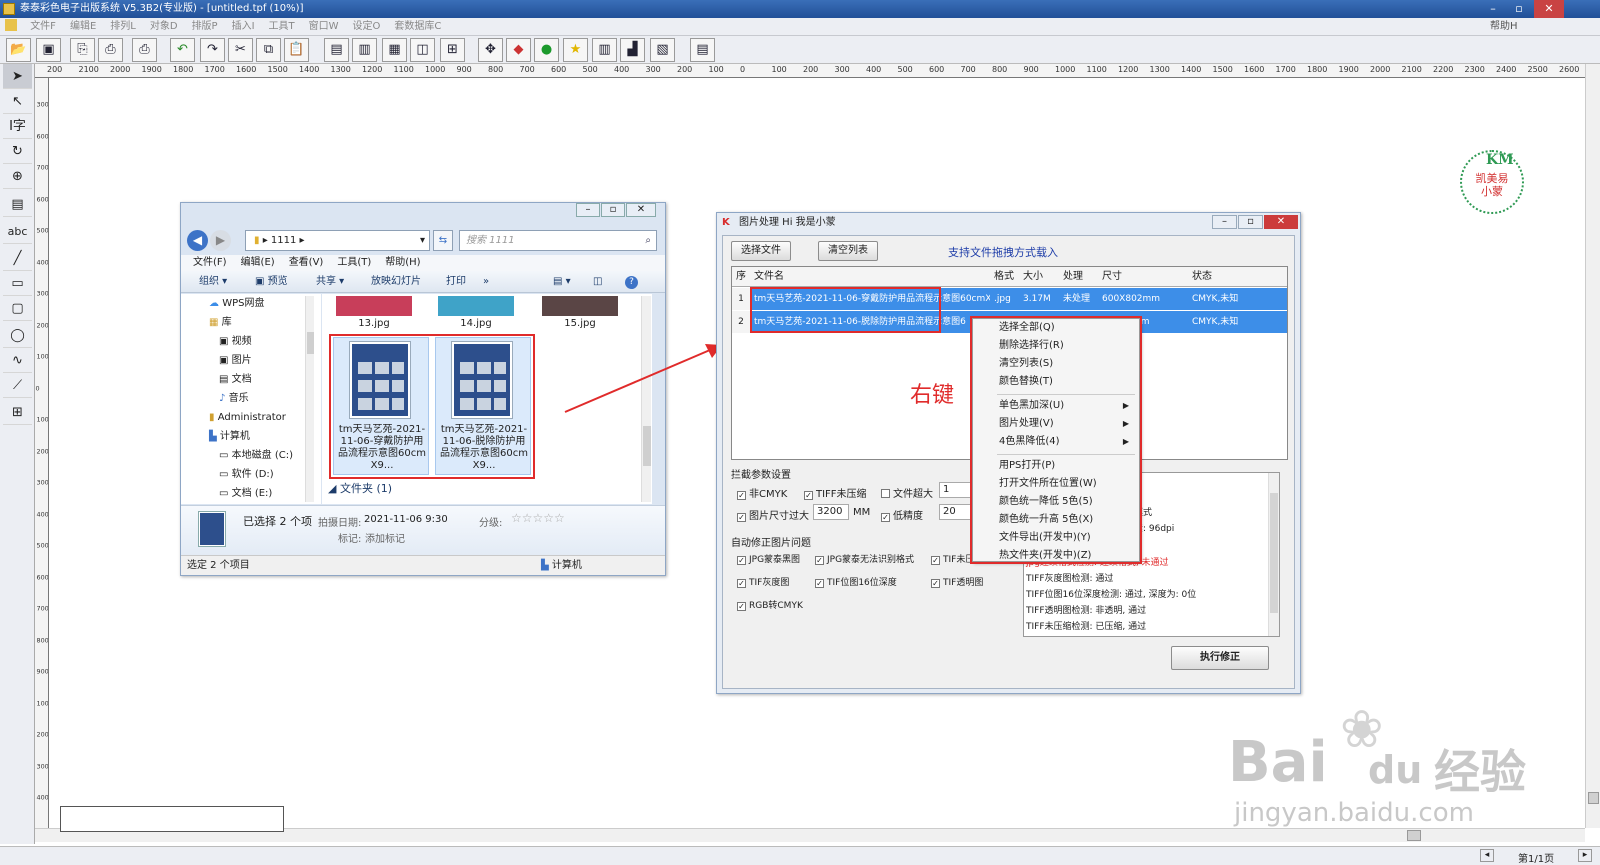 The width and height of the screenshot is (1600, 865). I want to click on barcode-icon: ▥, so click(604, 50).